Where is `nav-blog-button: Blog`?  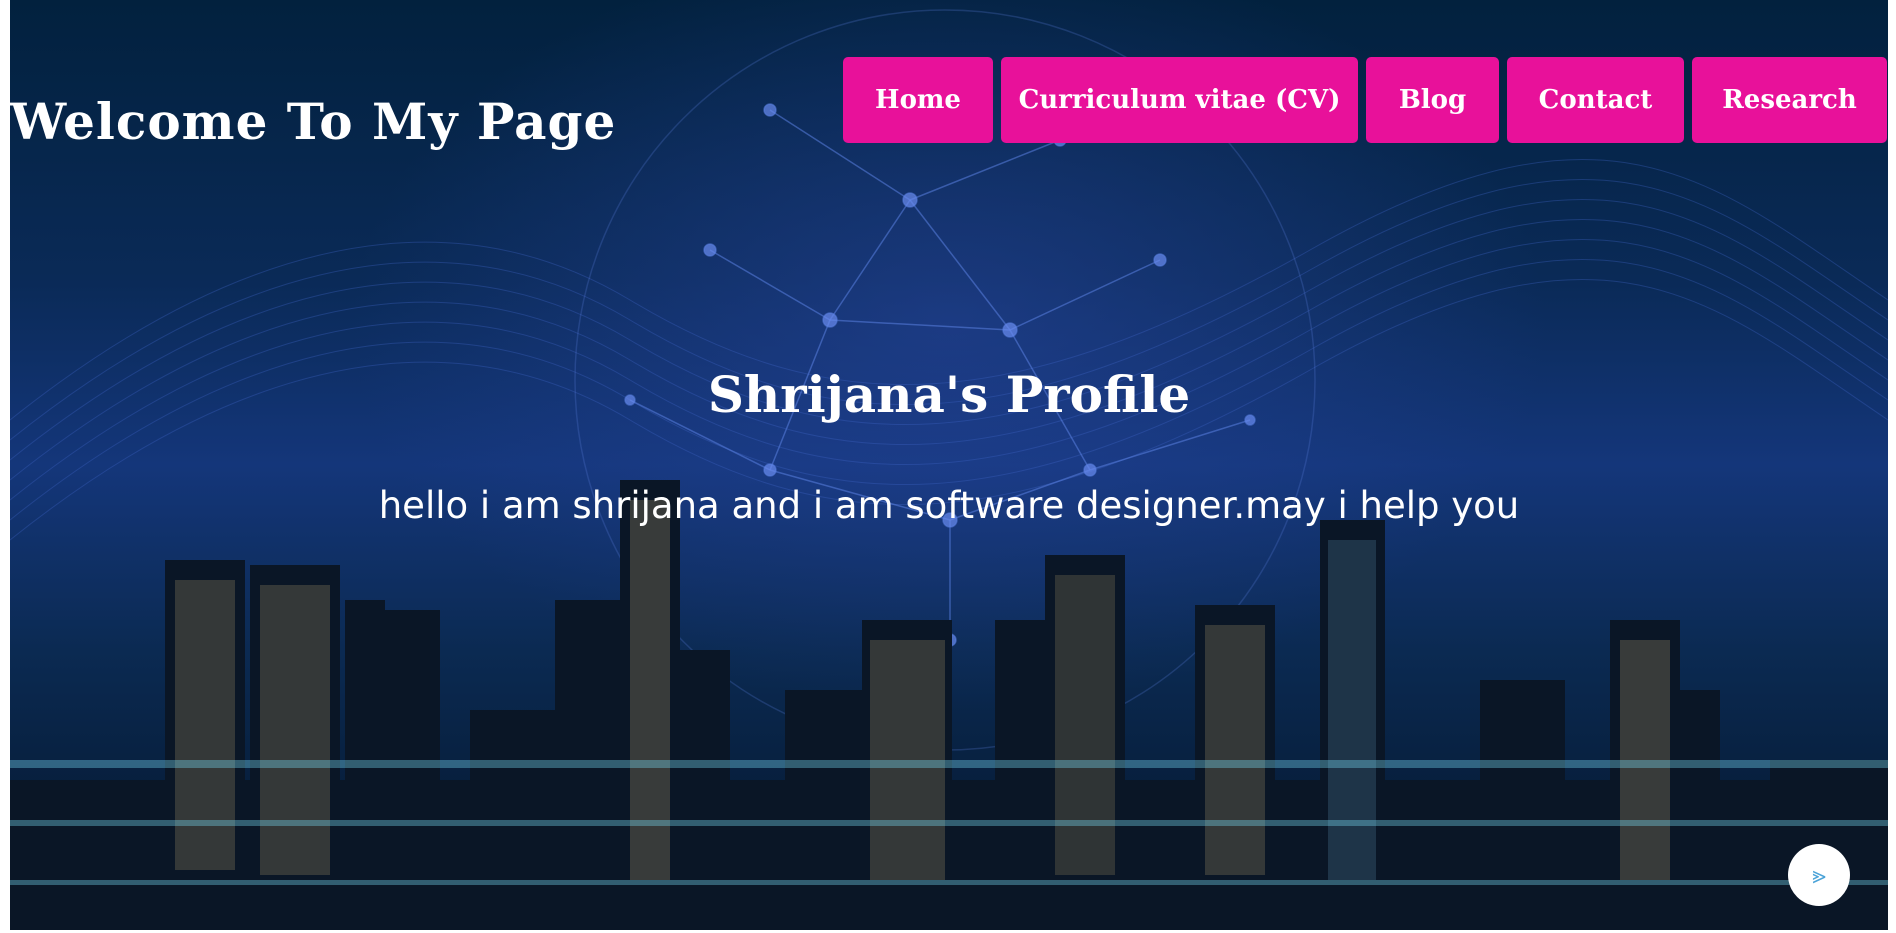 nav-blog-button: Blog is located at coordinates (1432, 100).